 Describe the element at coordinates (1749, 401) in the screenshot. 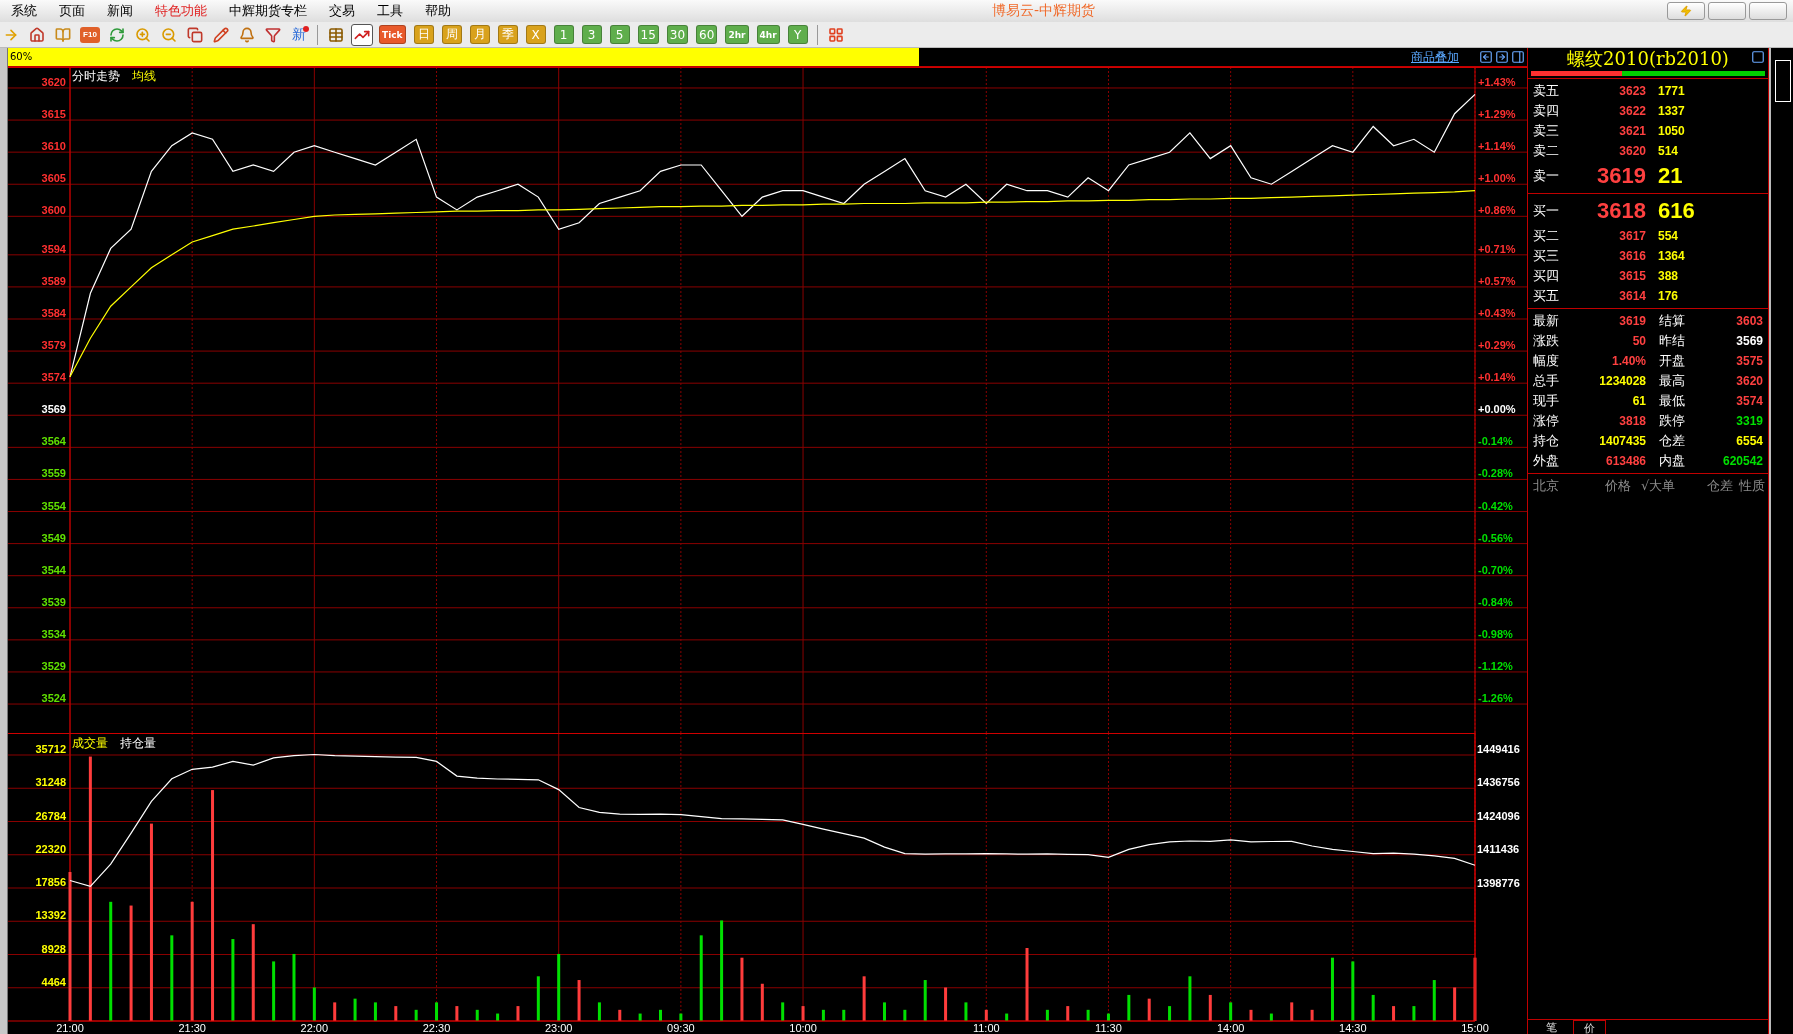

I see `stat-value: 3574` at that location.